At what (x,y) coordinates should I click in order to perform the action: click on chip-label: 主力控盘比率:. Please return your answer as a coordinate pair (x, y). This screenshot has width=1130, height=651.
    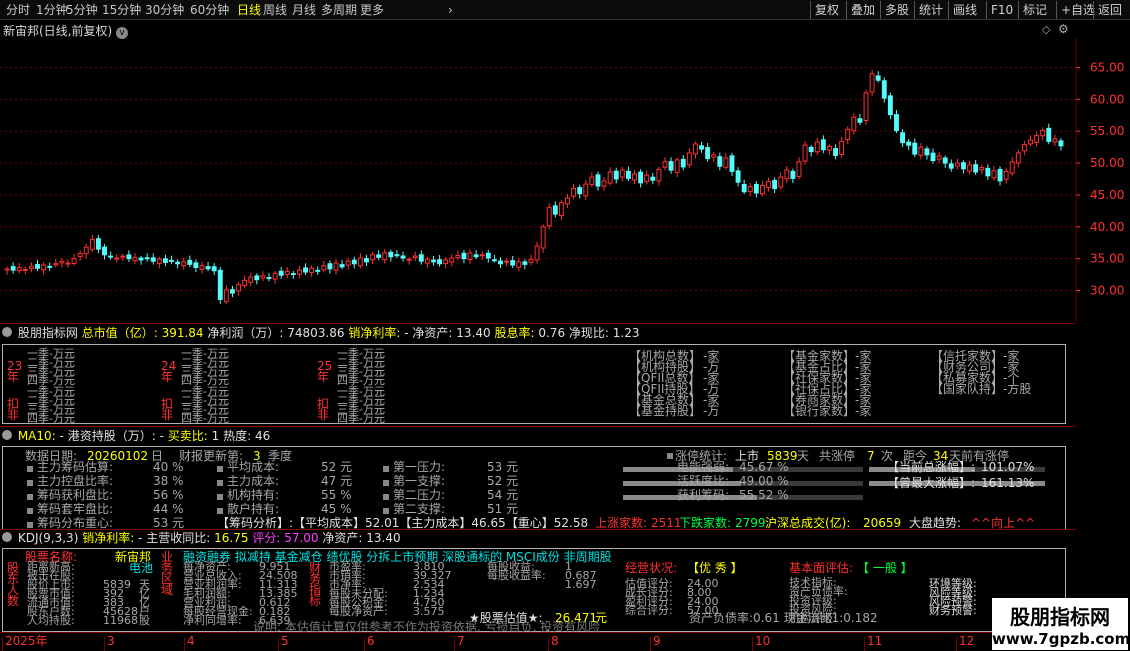
    Looking at the image, I should click on (75, 481).